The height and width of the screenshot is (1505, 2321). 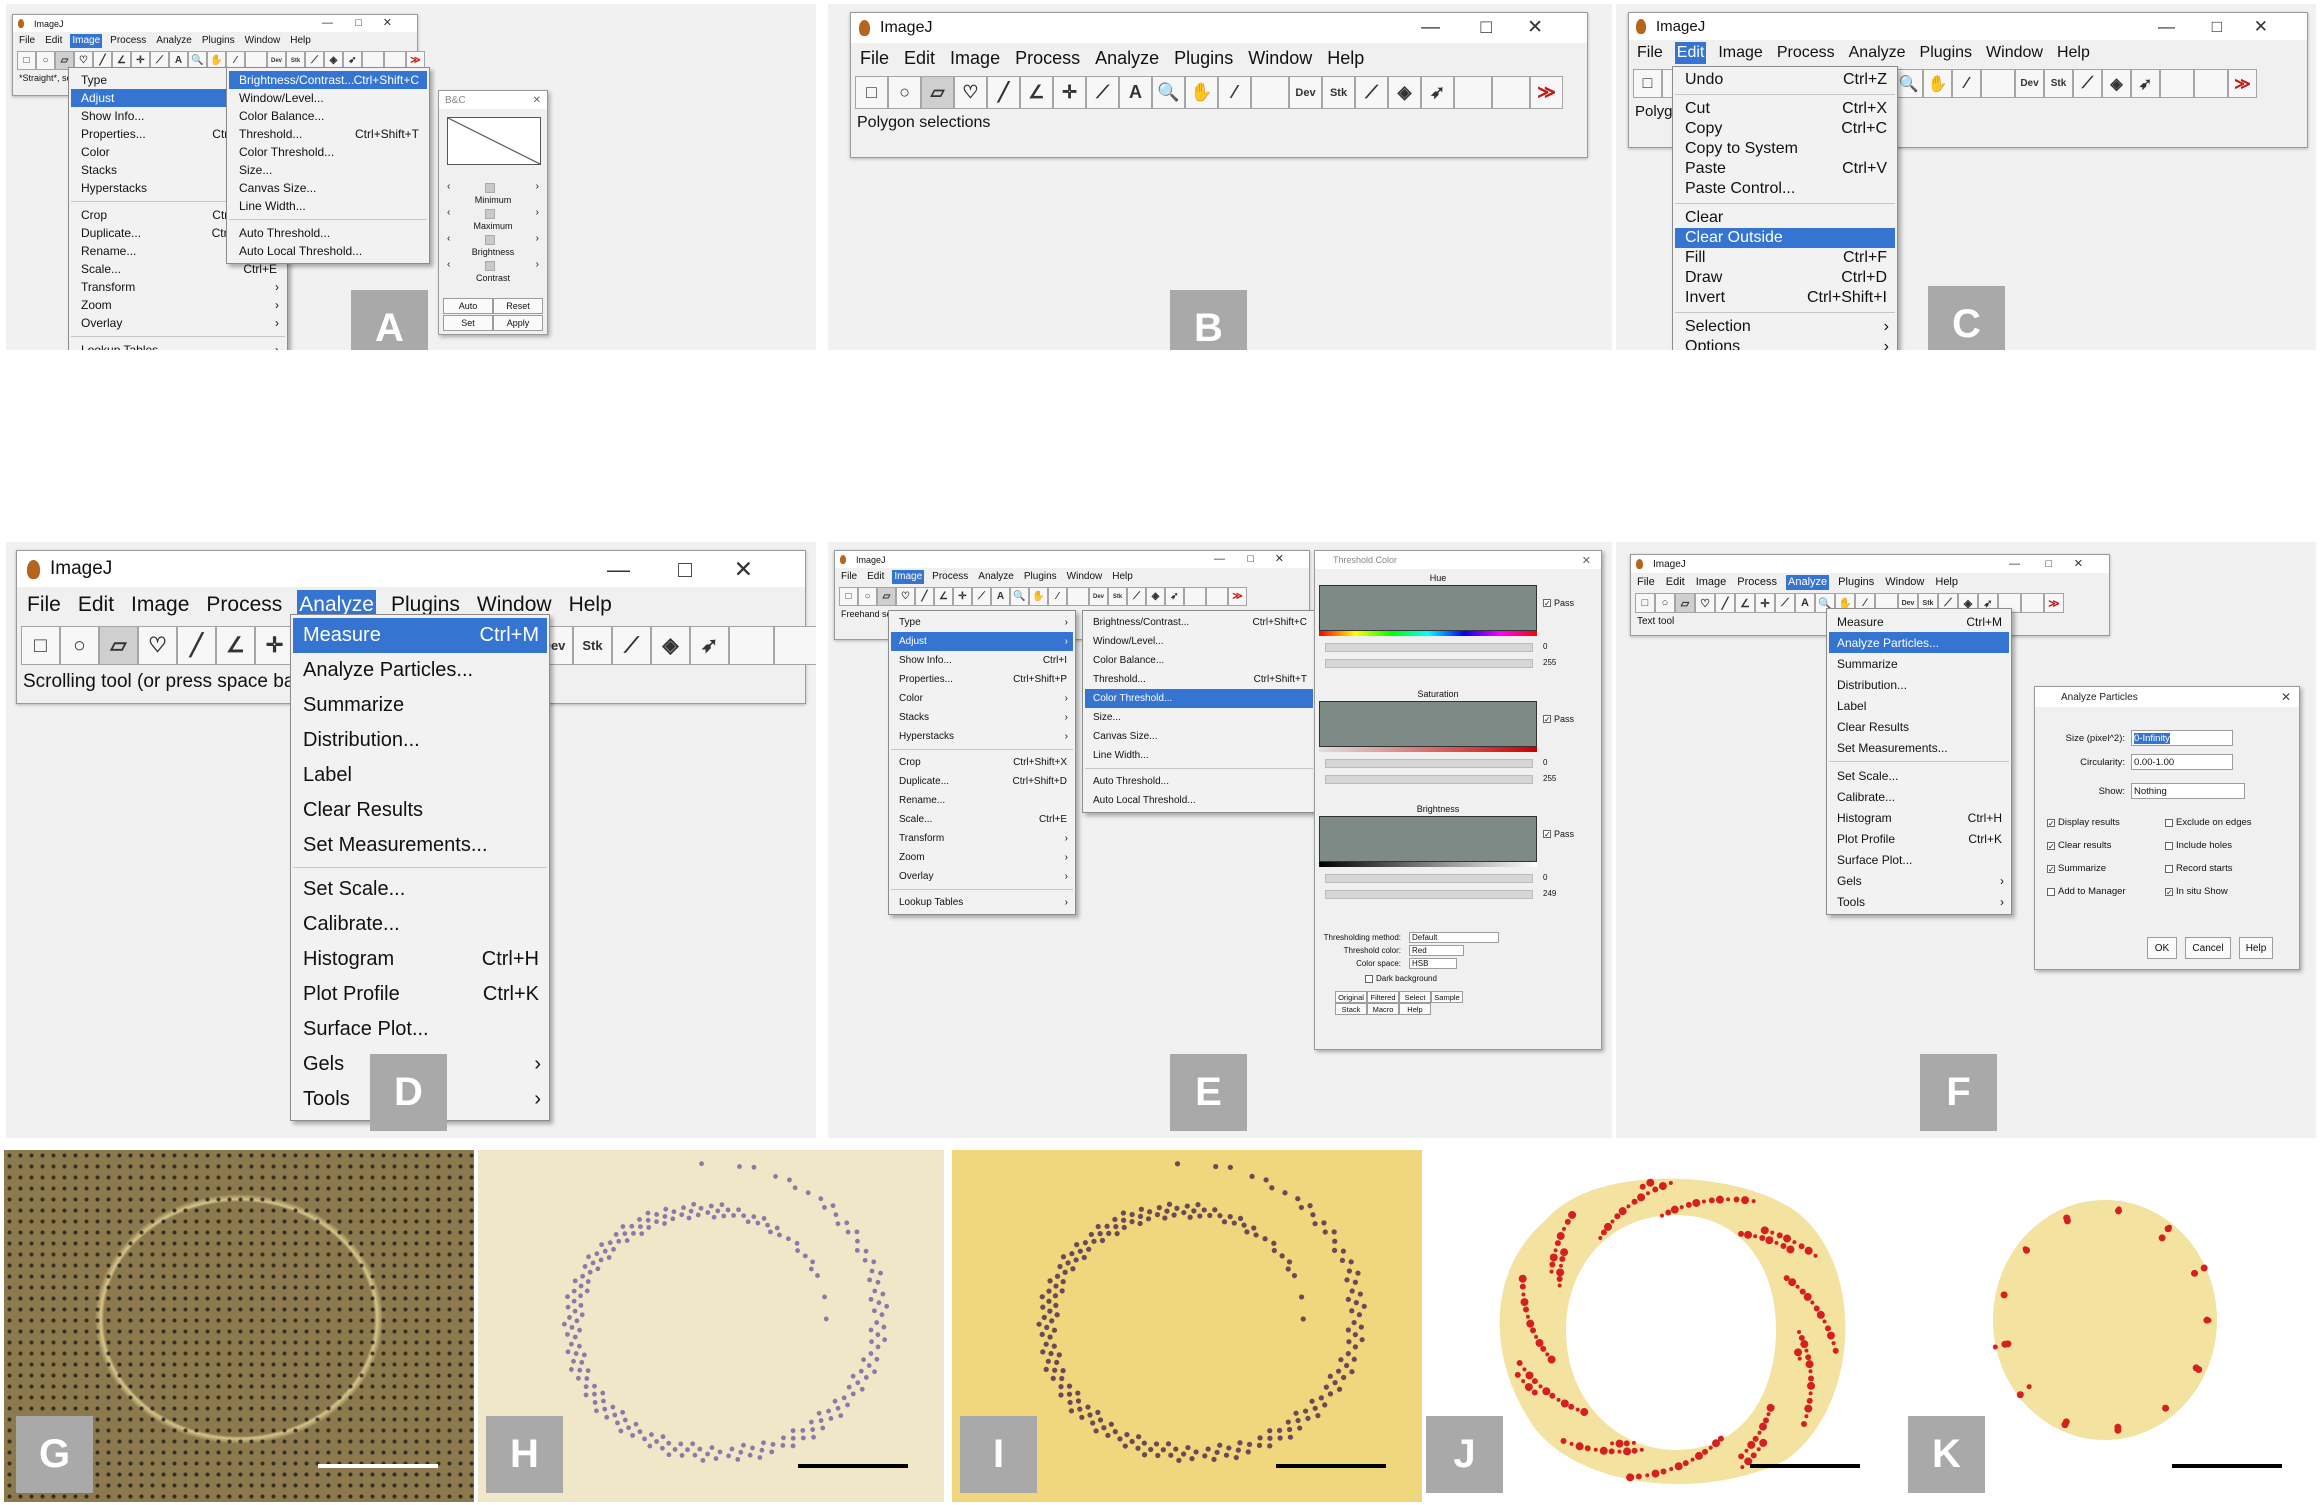 I want to click on menu-item: Histogram Ctrl+H, so click(x=420, y=959).